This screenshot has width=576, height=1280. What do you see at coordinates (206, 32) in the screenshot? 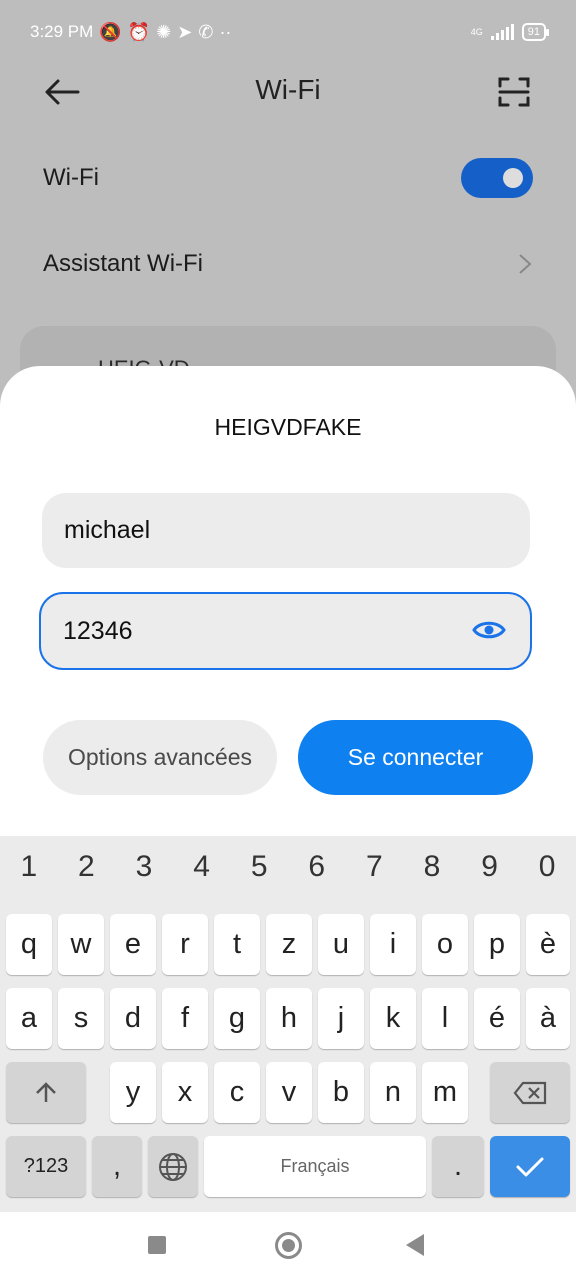
I see `whatsapp-icon: ✆` at bounding box center [206, 32].